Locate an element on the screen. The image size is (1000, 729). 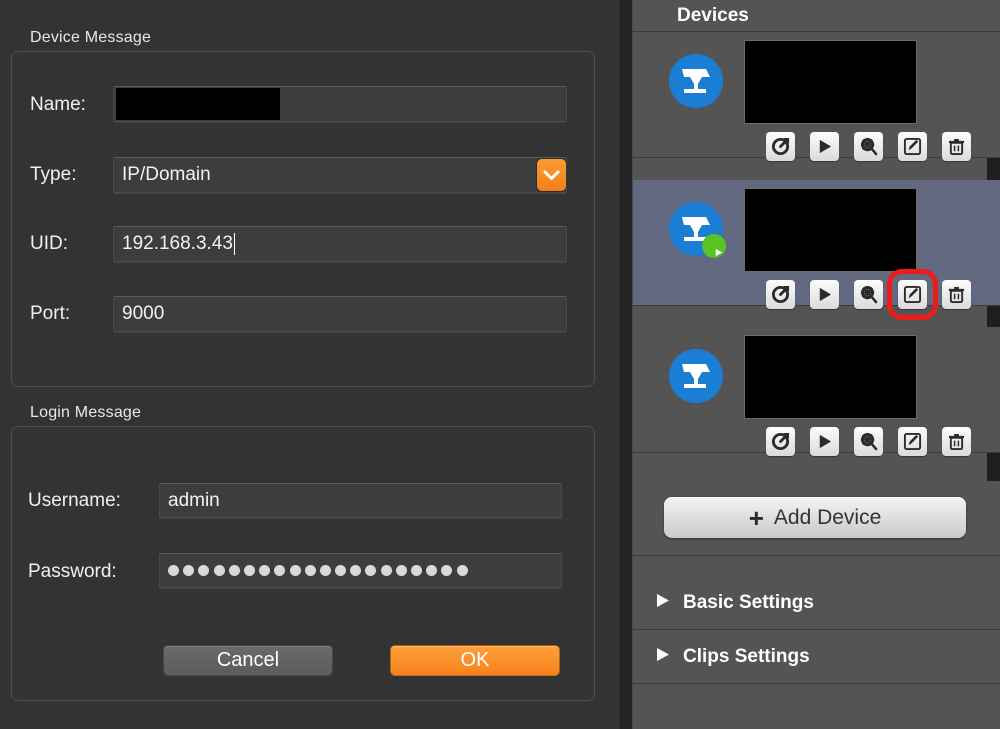
add-device-label: Add Device is located at coordinates (827, 517).